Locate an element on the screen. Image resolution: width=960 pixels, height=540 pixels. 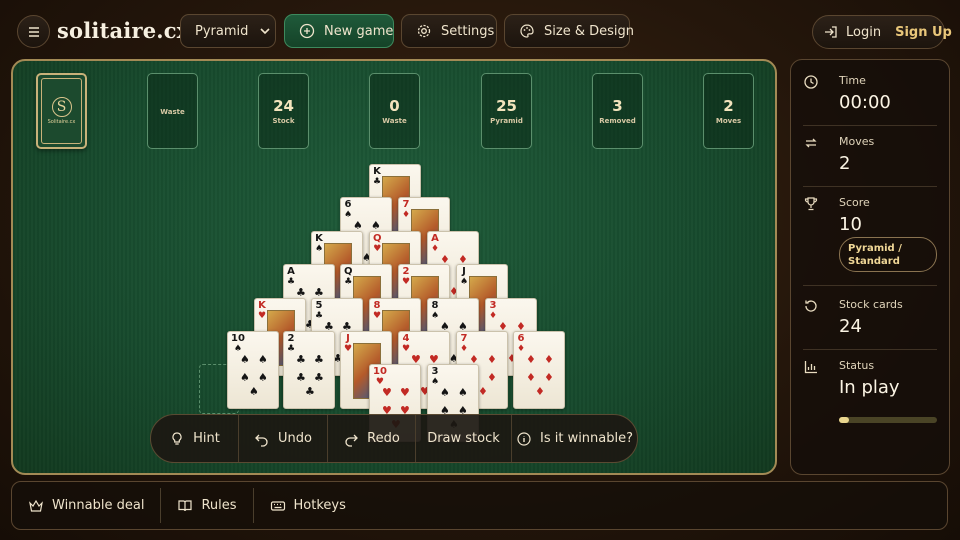
card-rank: 6 is located at coordinates (521, 338).